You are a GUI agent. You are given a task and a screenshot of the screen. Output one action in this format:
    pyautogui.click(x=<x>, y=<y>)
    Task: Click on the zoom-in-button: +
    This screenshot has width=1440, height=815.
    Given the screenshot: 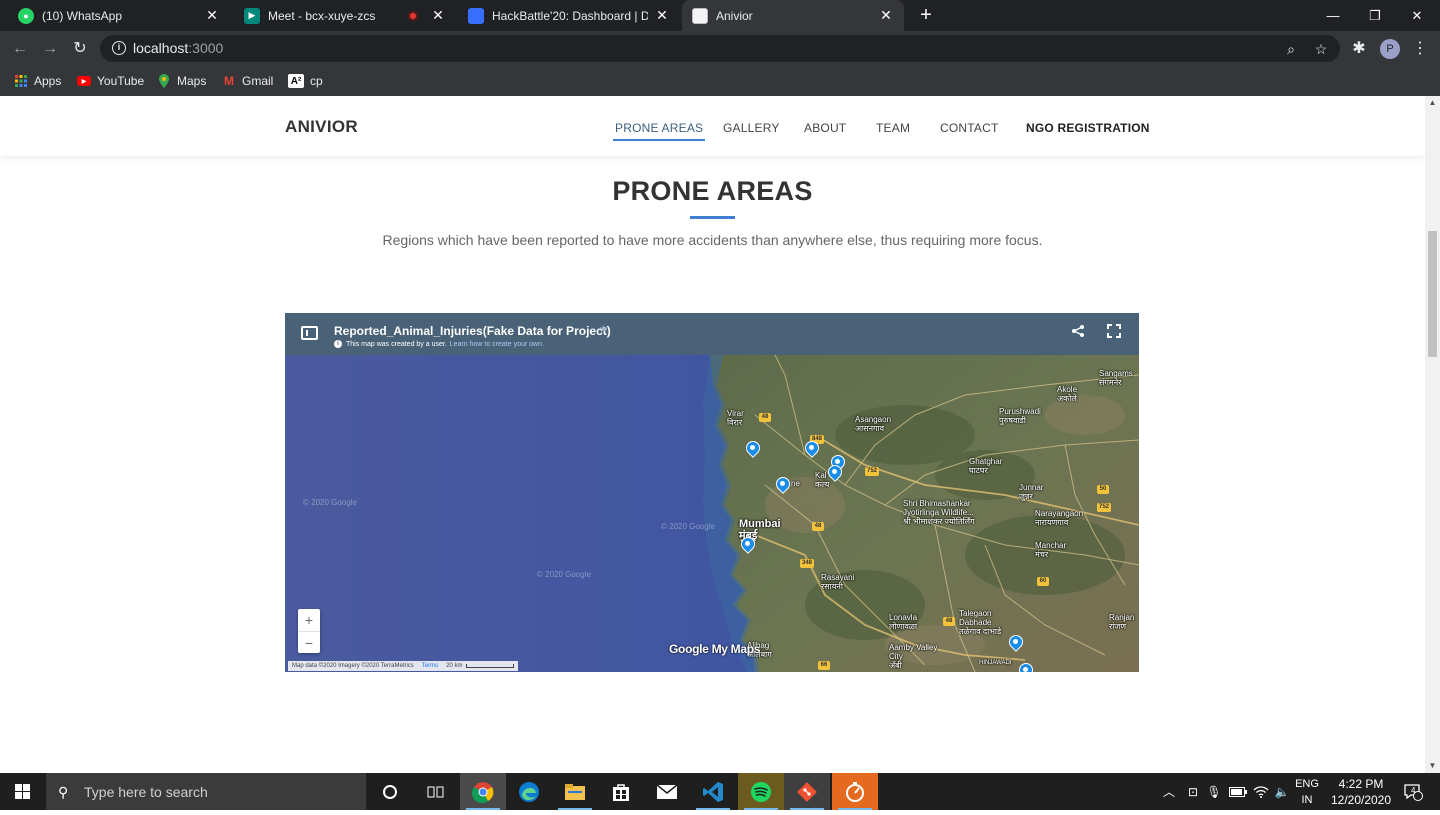 What is the action you would take?
    pyautogui.click(x=309, y=620)
    